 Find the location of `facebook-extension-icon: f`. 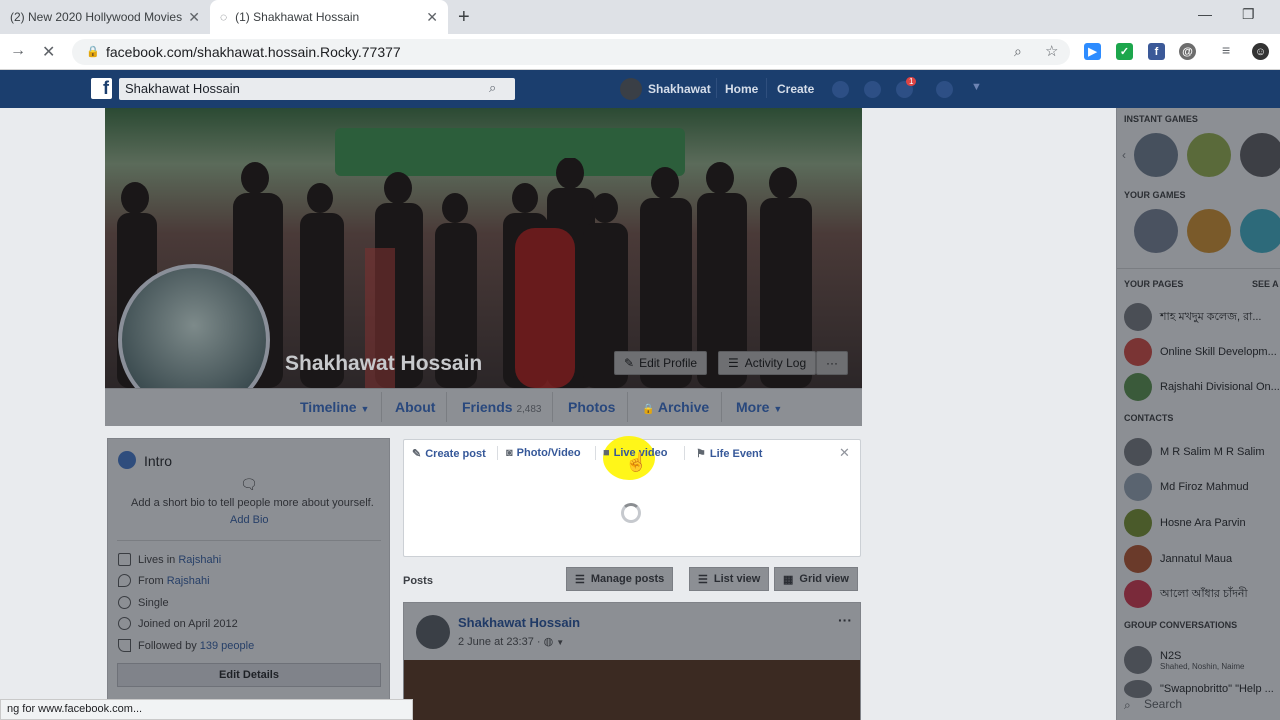

facebook-extension-icon: f is located at coordinates (1156, 51).